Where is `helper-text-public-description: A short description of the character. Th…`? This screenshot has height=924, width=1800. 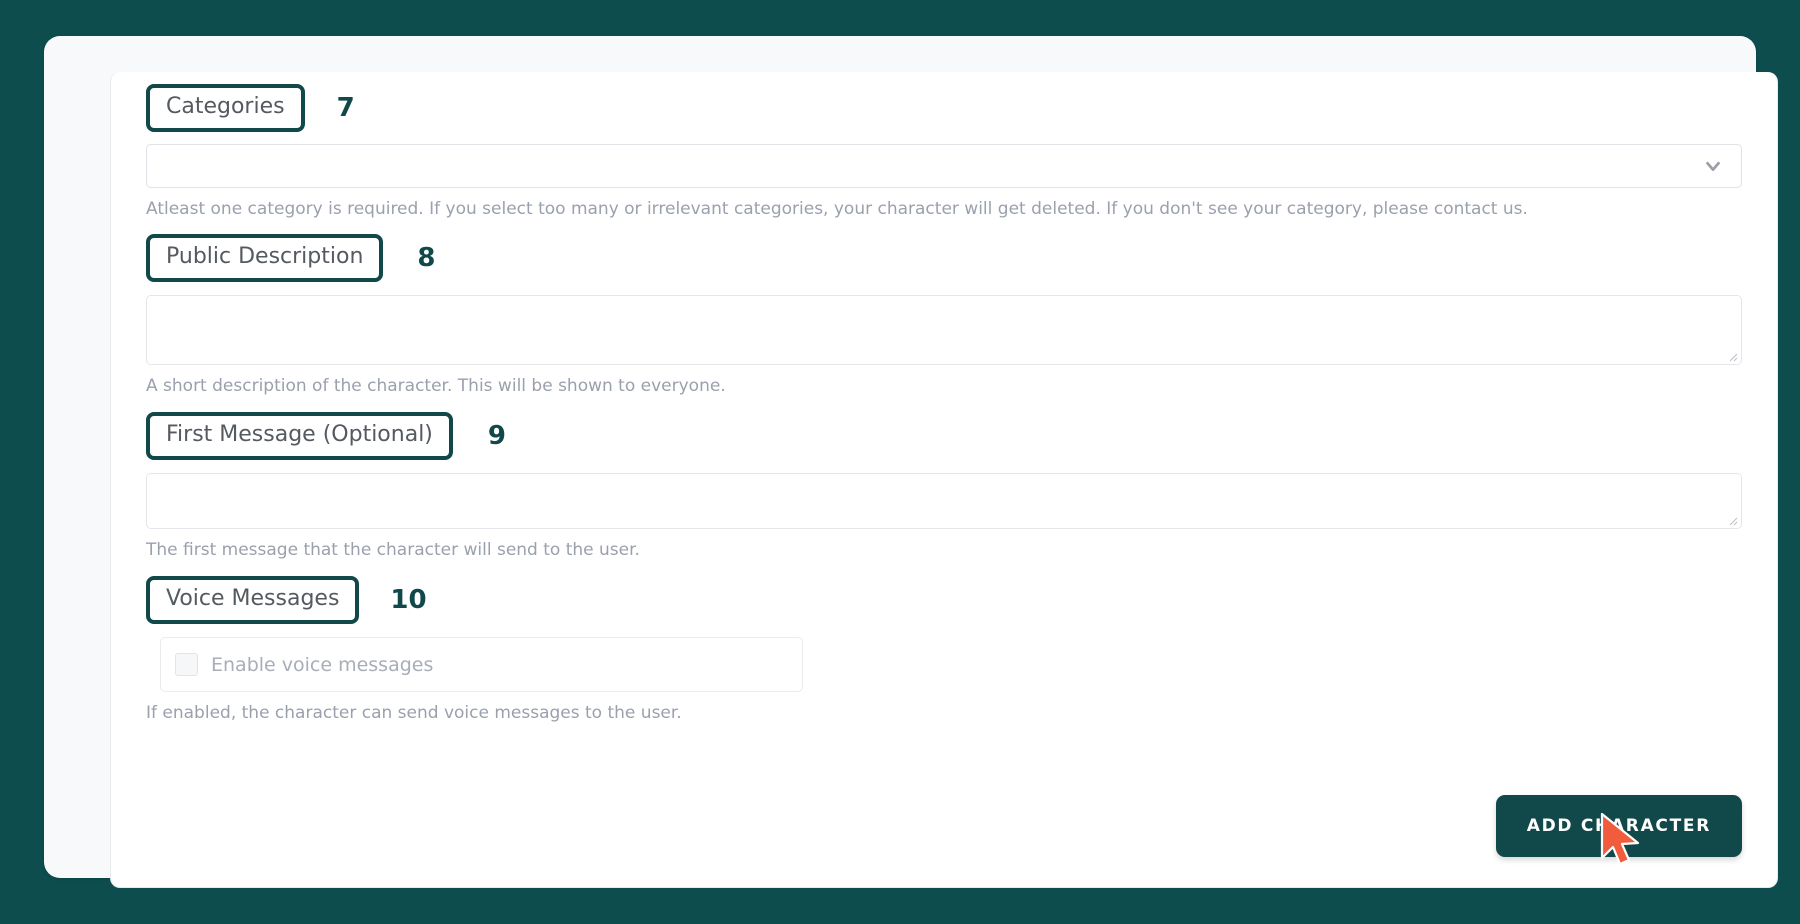
helper-text-public-description: A short description of the character. Th… is located at coordinates (436, 386).